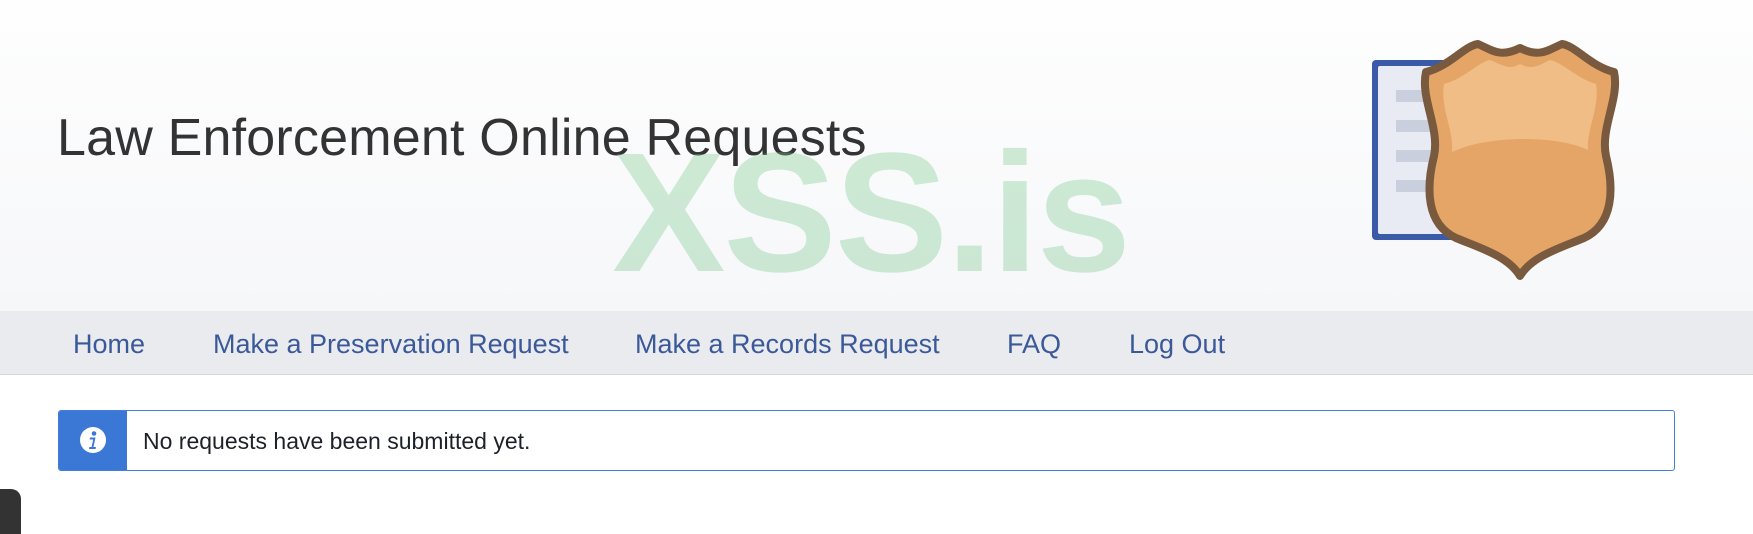 The height and width of the screenshot is (534, 1753). What do you see at coordinates (337, 441) in the screenshot?
I see `alert-message: No requests have been submitted yet.` at bounding box center [337, 441].